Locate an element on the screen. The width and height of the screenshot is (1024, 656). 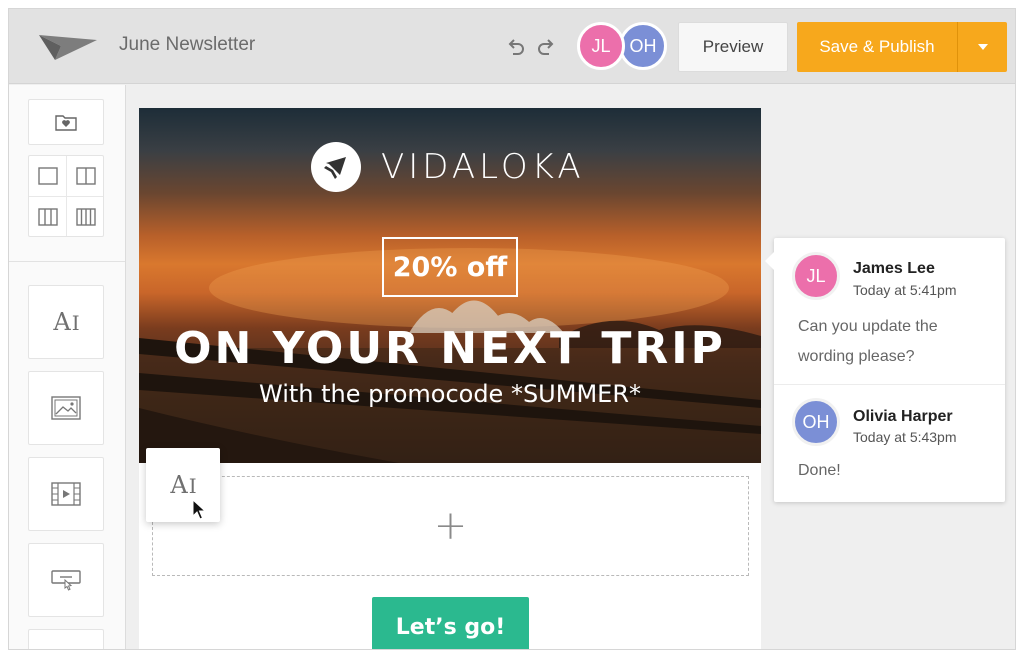
image-icon is located at coordinates (66, 408).